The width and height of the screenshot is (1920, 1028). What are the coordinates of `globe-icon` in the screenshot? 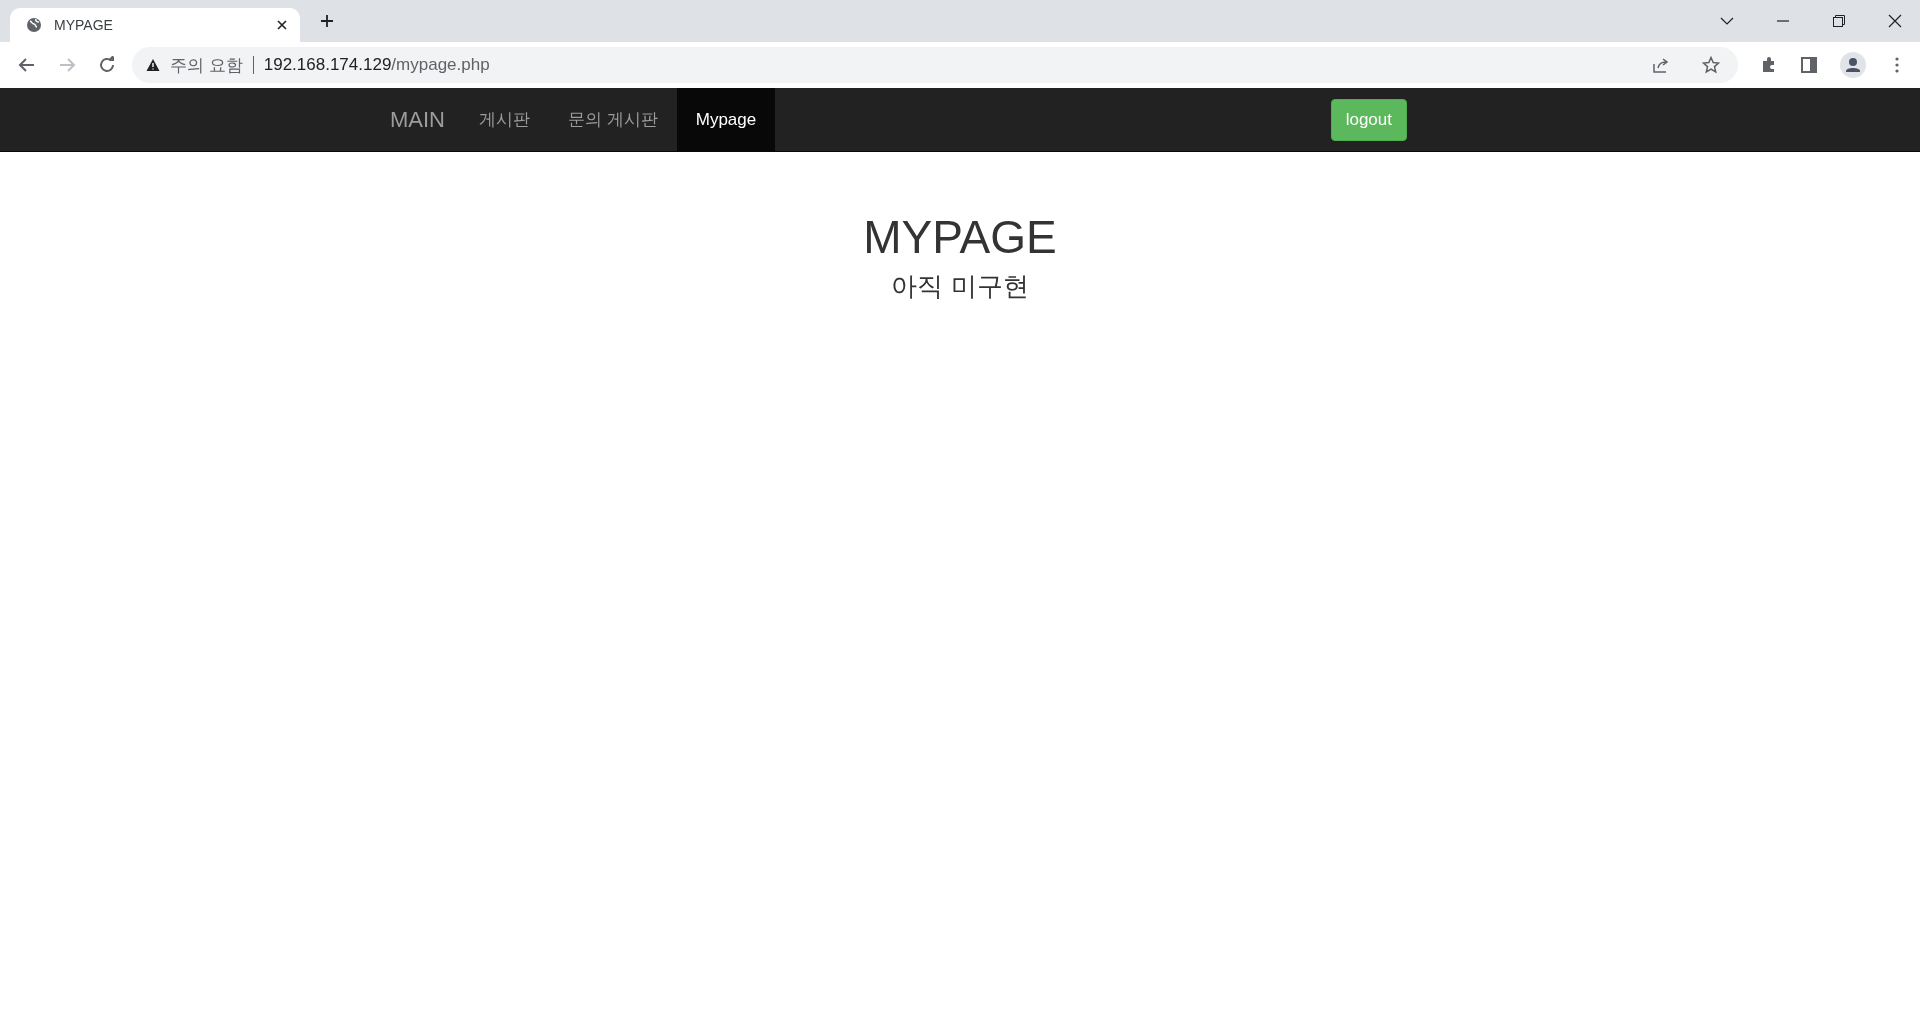 It's located at (34, 25).